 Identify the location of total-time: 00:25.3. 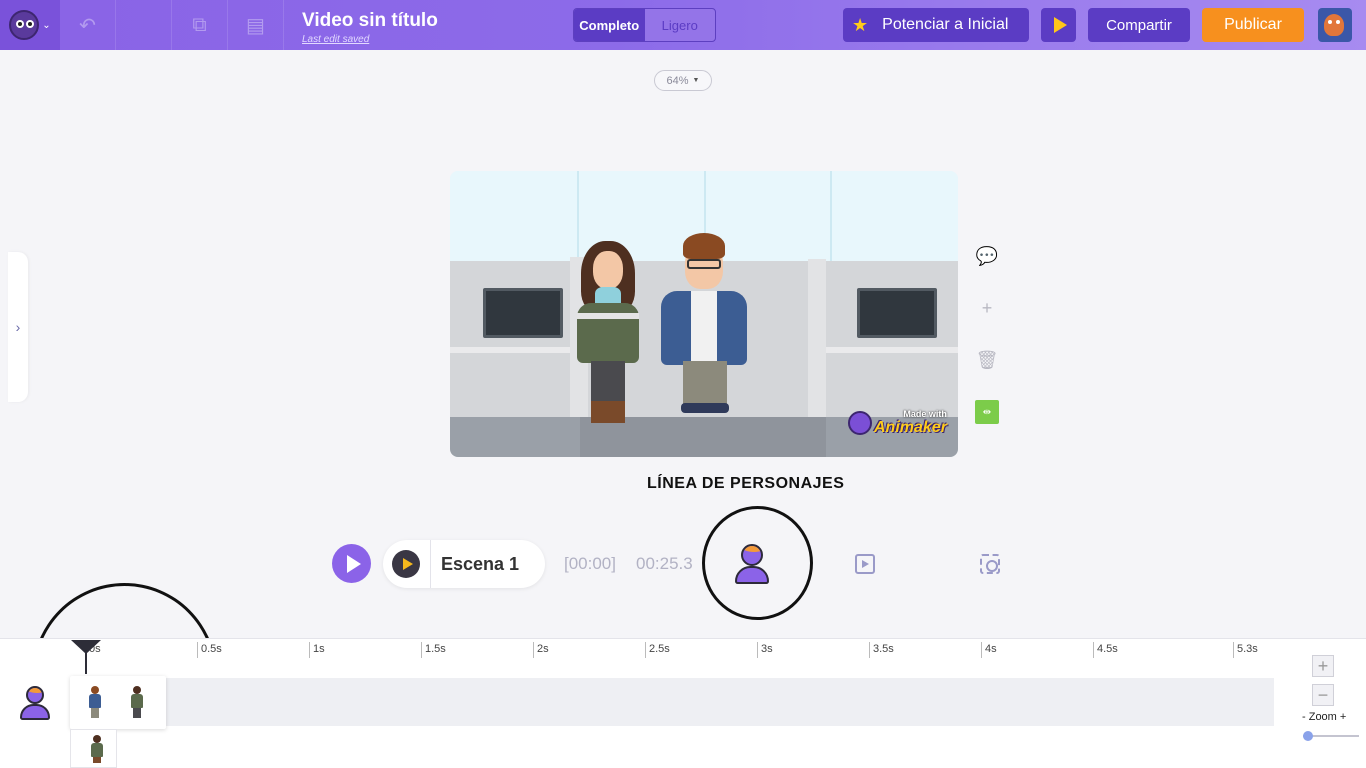
(664, 563).